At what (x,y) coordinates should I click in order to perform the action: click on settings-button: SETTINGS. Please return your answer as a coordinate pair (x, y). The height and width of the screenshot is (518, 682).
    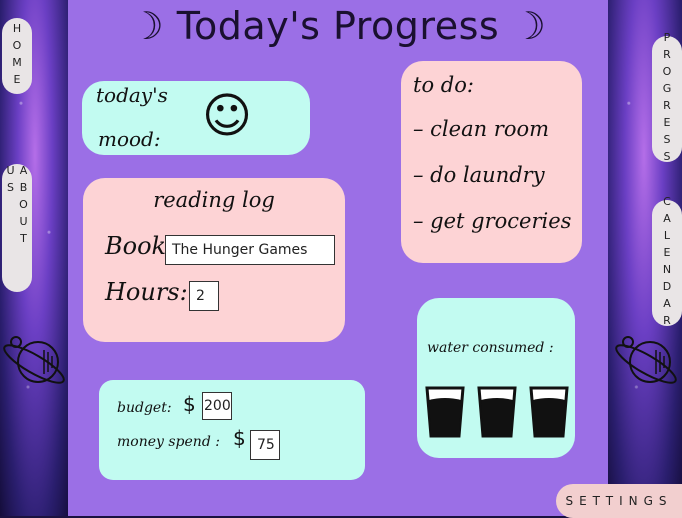
    Looking at the image, I should click on (619, 501).